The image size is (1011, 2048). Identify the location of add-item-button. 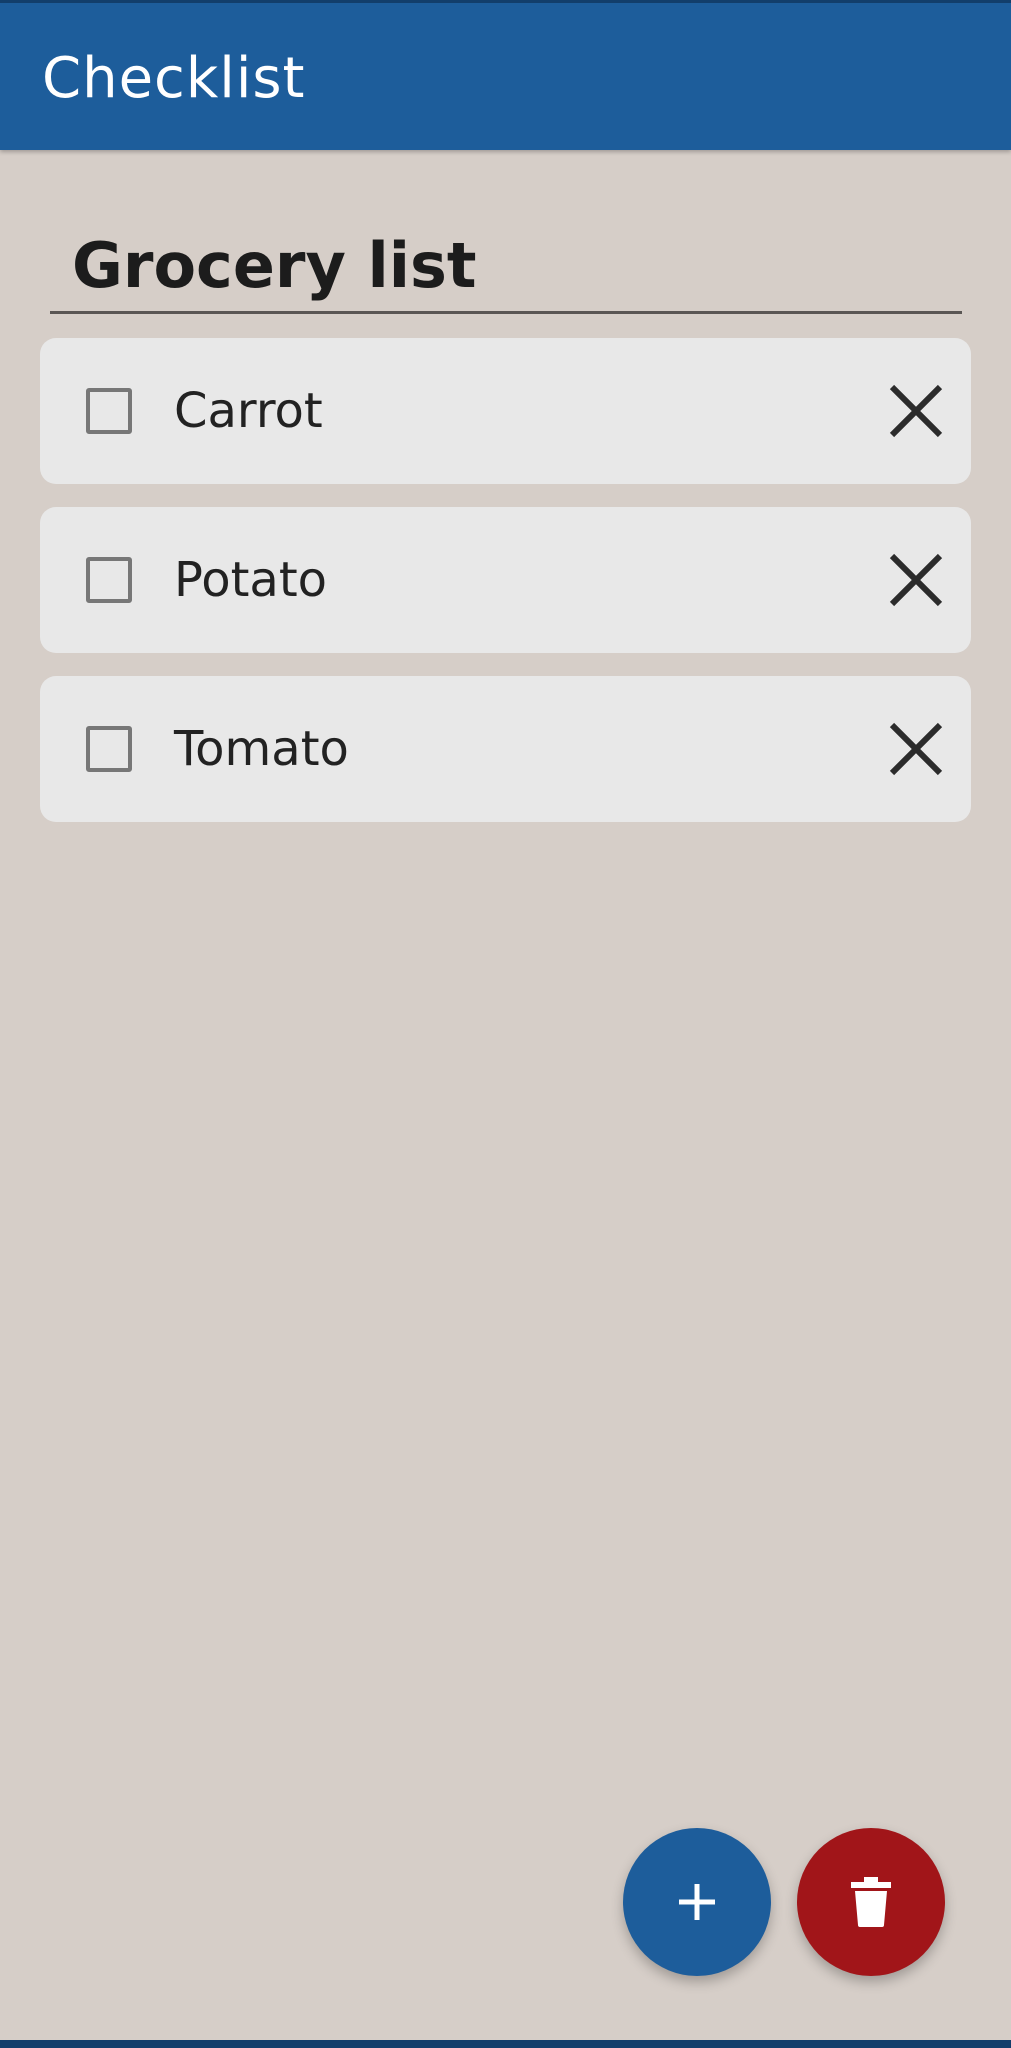
(697, 1902).